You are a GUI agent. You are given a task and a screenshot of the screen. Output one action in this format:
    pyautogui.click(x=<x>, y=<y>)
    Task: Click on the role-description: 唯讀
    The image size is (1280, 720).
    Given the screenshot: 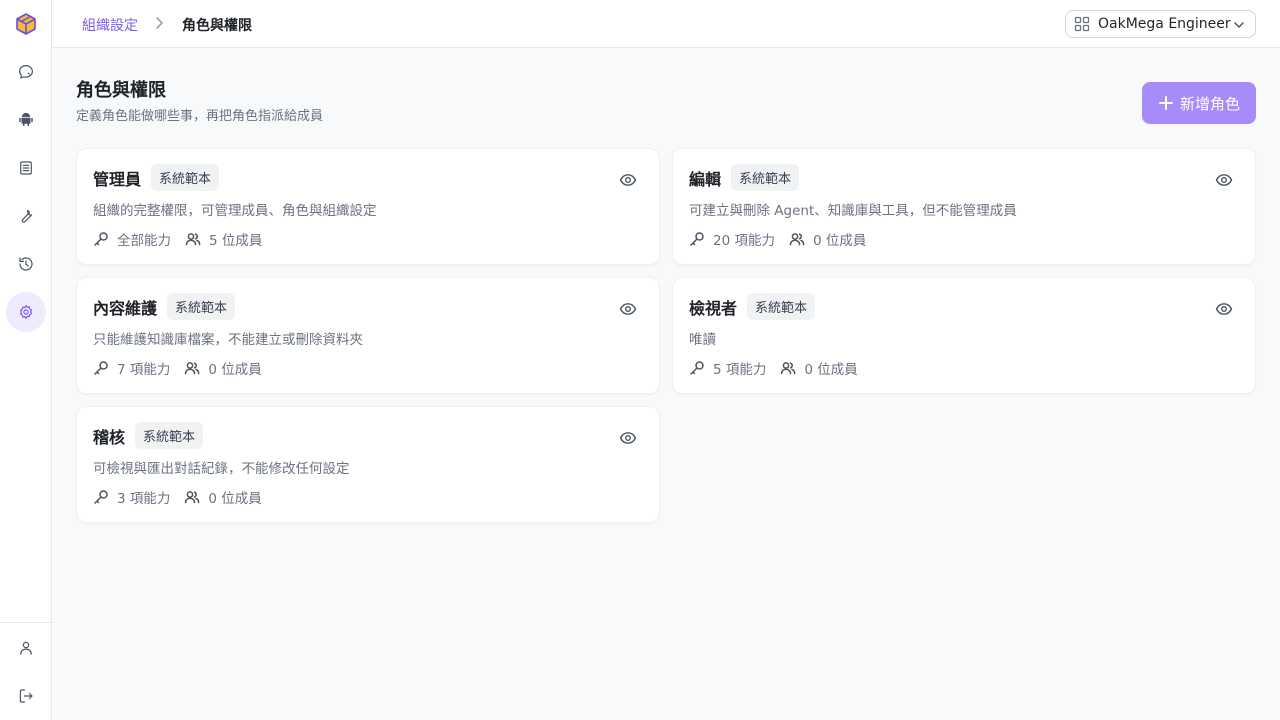 What is the action you would take?
    pyautogui.click(x=702, y=340)
    